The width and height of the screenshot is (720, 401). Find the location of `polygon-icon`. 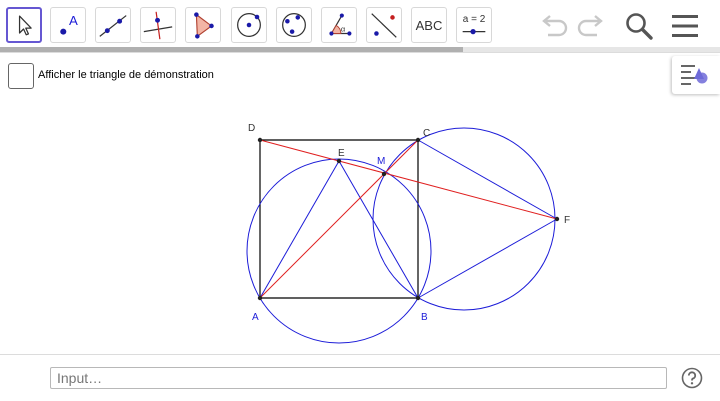

polygon-icon is located at coordinates (204, 25).